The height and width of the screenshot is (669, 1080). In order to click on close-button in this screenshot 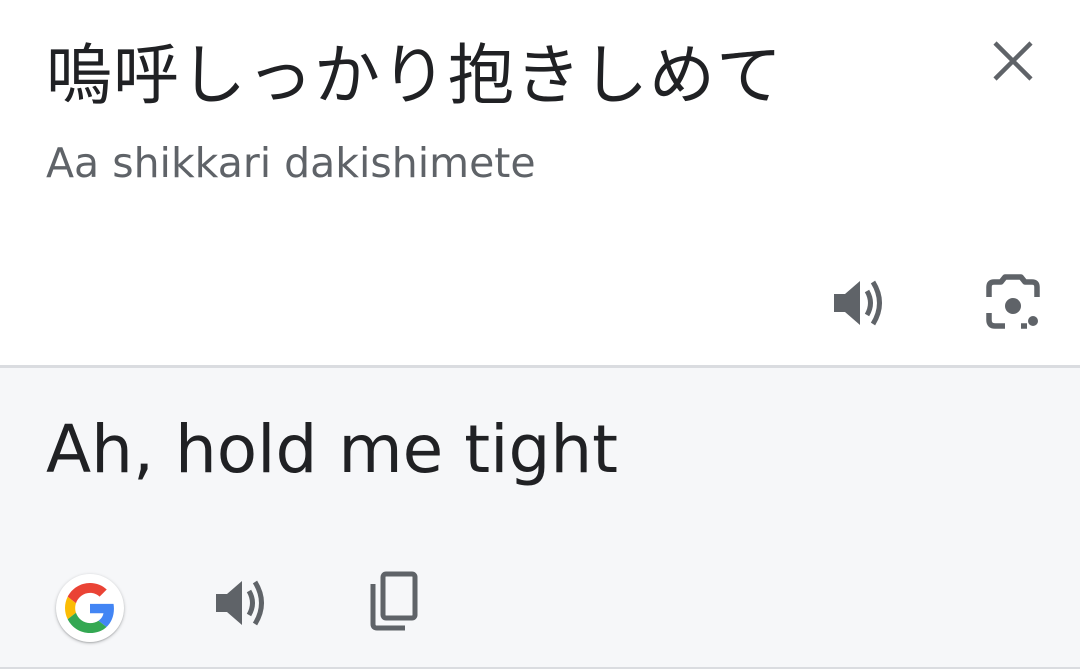, I will do `click(1013, 61)`.